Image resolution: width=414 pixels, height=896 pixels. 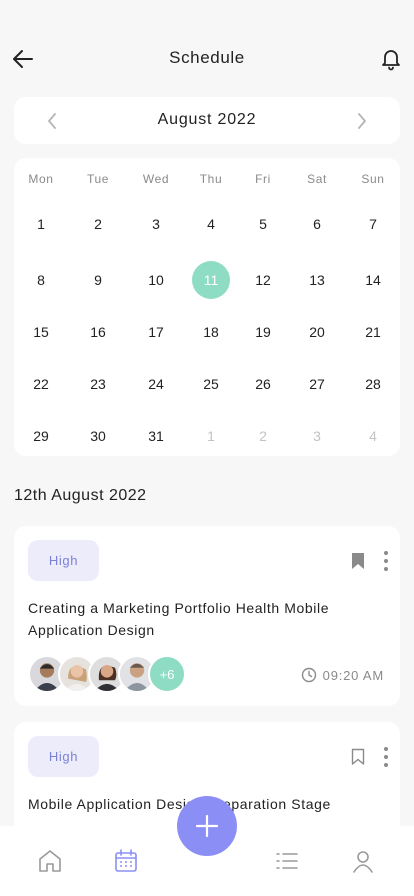 What do you see at coordinates (80, 495) in the screenshot?
I see `schedule-date-heading: 12th August 2022` at bounding box center [80, 495].